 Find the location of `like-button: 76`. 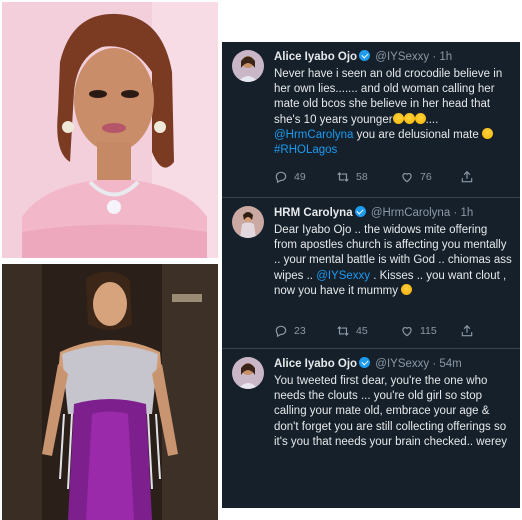

like-button: 76 is located at coordinates (416, 177).